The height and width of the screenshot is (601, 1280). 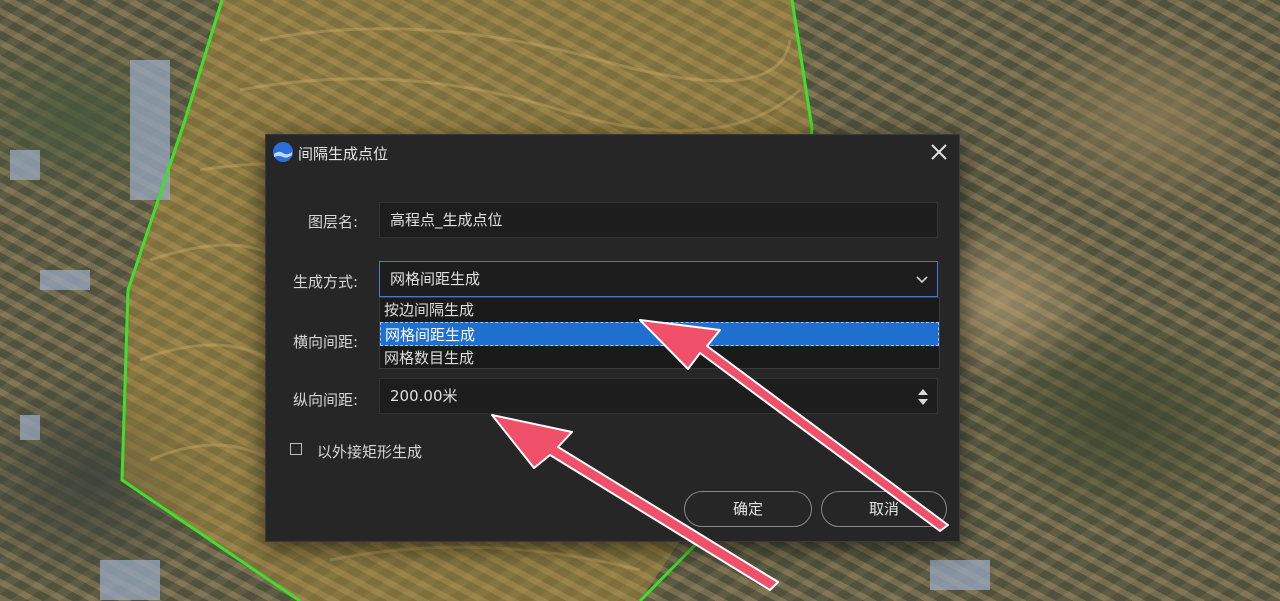 I want to click on method-select-value: 网格间距生成, so click(x=435, y=279).